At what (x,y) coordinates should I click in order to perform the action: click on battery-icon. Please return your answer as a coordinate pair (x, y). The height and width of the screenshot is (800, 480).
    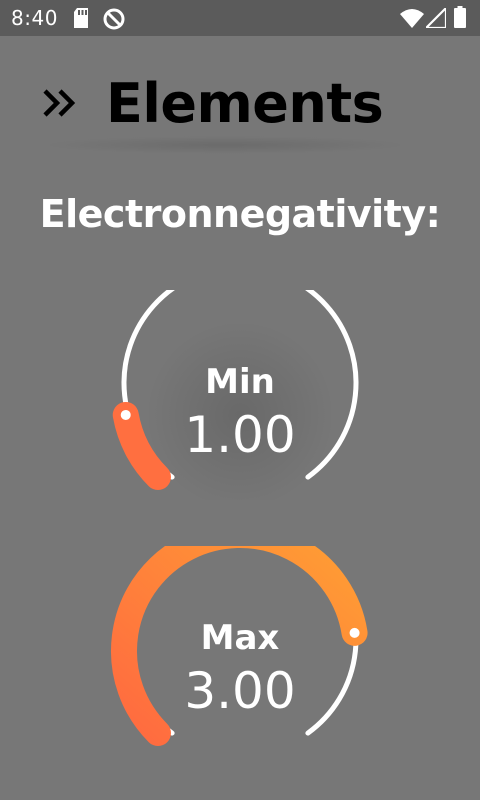
    Looking at the image, I should click on (460, 17).